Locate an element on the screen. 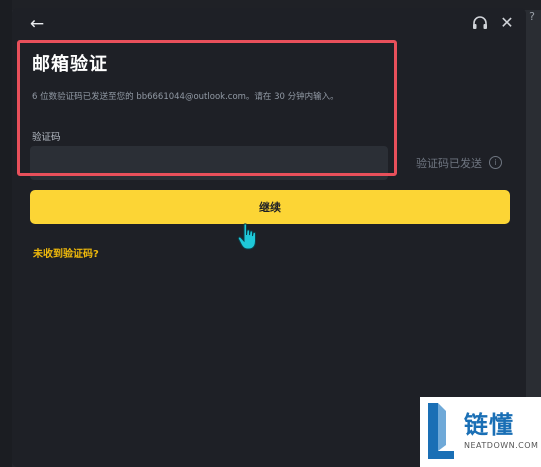 Image resolution: width=541 pixels, height=467 pixels. no-code-received-link: 未收到验证码? is located at coordinates (66, 252).